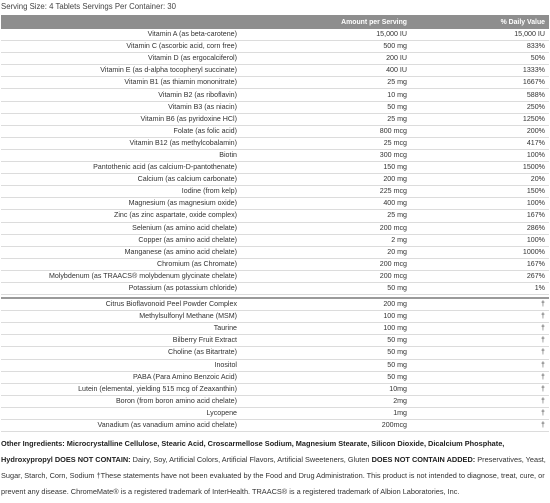  What do you see at coordinates (121, 264) in the screenshot?
I see `nutrient-name: Chromium (as Chromate)` at bounding box center [121, 264].